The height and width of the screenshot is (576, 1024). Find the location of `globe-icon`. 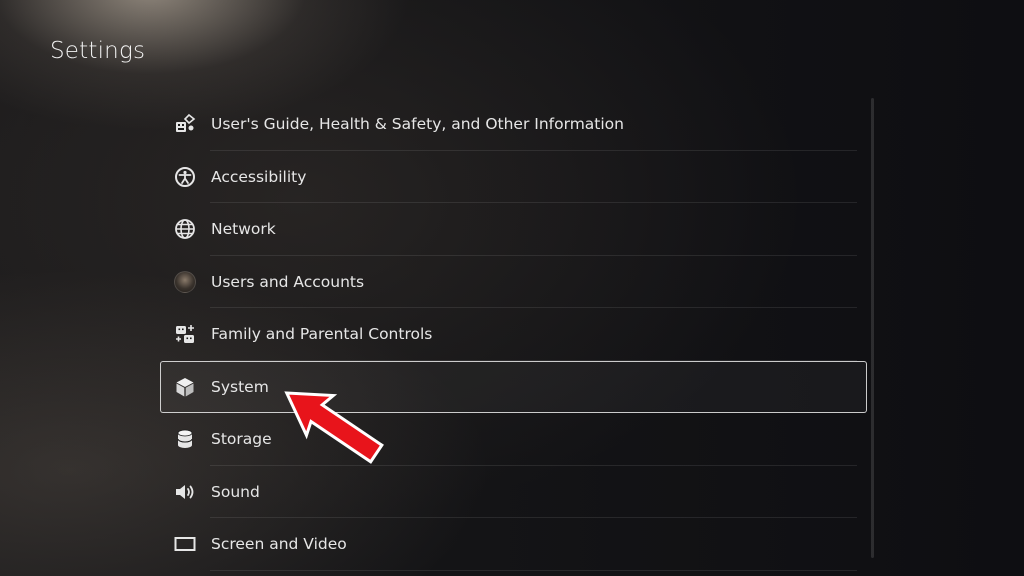

globe-icon is located at coordinates (185, 229).